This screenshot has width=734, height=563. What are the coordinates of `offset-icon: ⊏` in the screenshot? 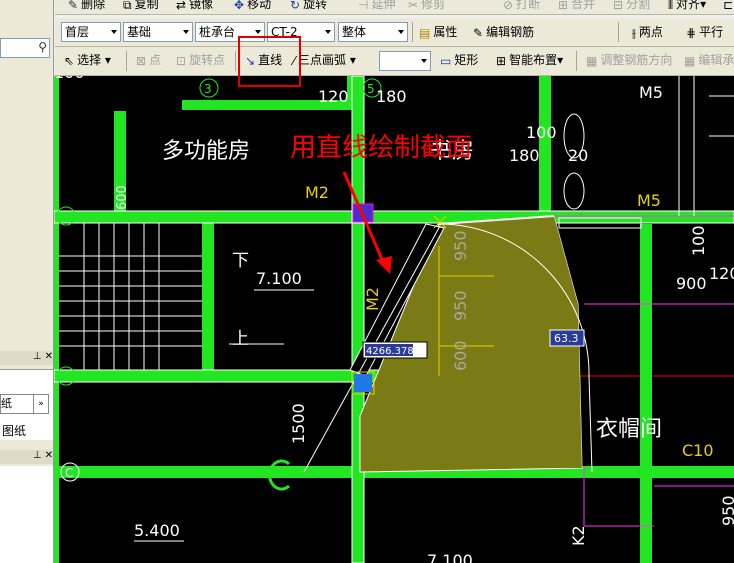 It's located at (728, 6).